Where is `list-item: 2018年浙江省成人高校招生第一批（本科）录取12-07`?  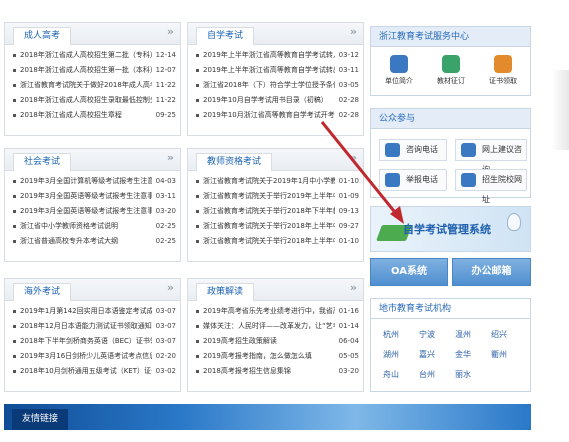
list-item: 2018年浙江省成人高校招生第一批（本科）录取12-07 is located at coordinates (94, 70).